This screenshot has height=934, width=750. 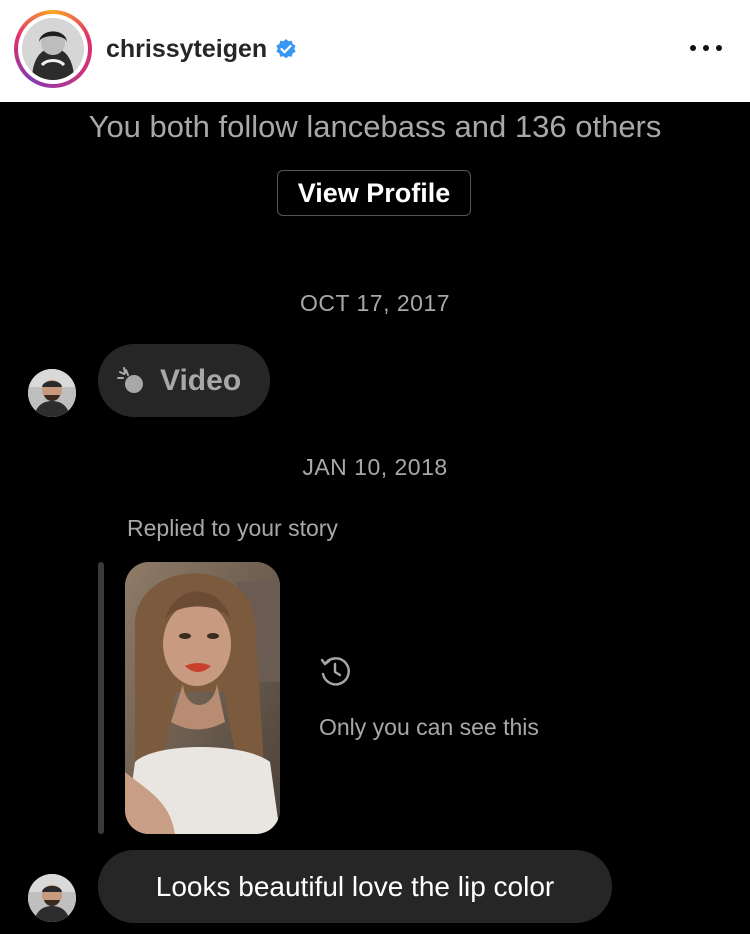 What do you see at coordinates (355, 886) in the screenshot?
I see `text-message-bubble: Looks beautiful love the lip color` at bounding box center [355, 886].